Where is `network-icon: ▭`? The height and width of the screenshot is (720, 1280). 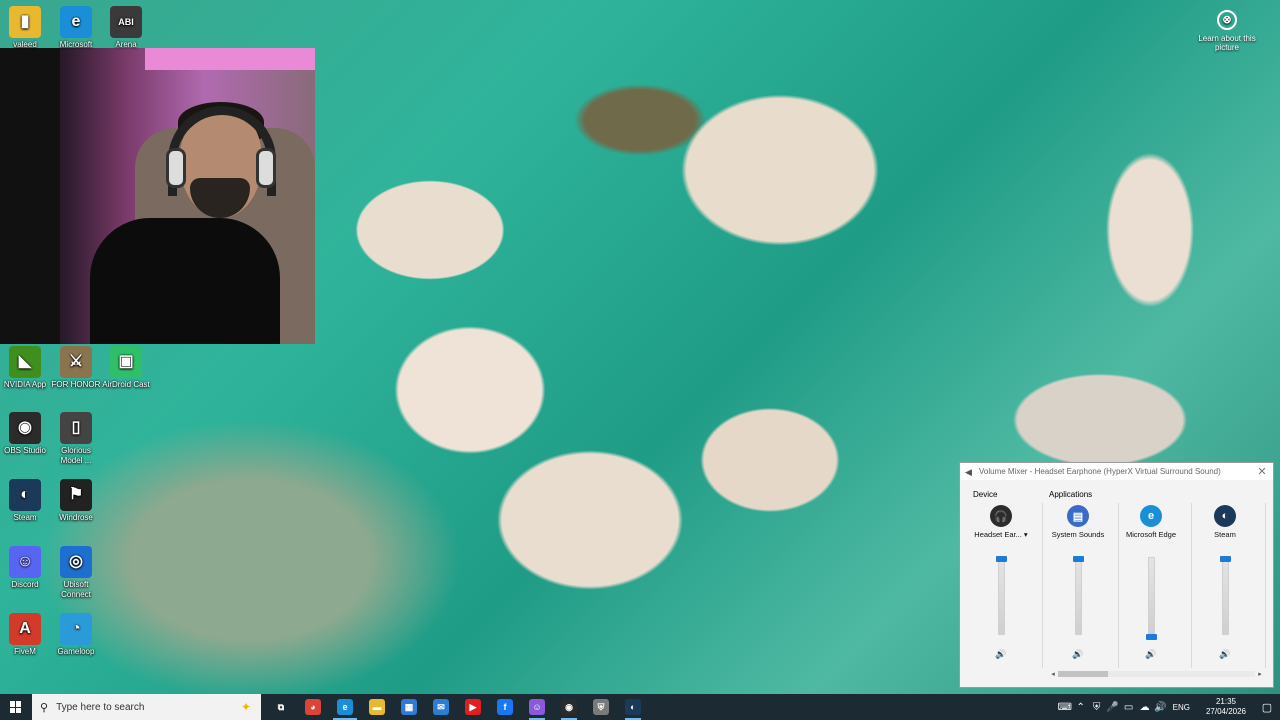
network-icon: ▭ is located at coordinates (1129, 707).